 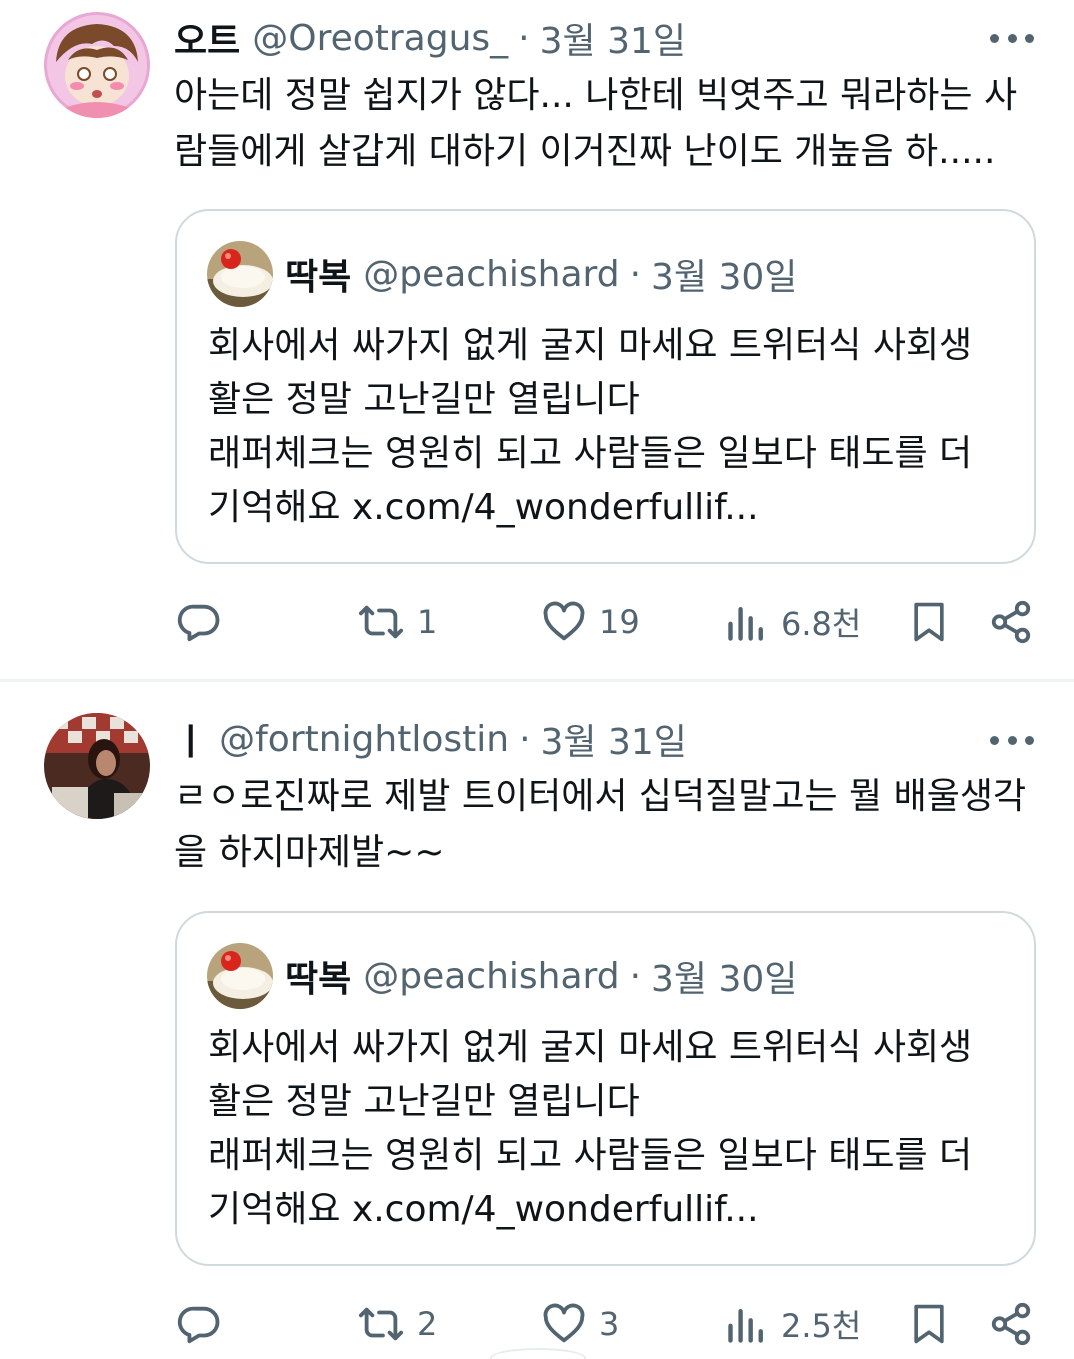 What do you see at coordinates (600, 796) in the screenshot?
I see `tweet-text-line: ㄹㅇ로진짜로 제발 트이터에서 십덕질말고는 뭘 배울생각` at bounding box center [600, 796].